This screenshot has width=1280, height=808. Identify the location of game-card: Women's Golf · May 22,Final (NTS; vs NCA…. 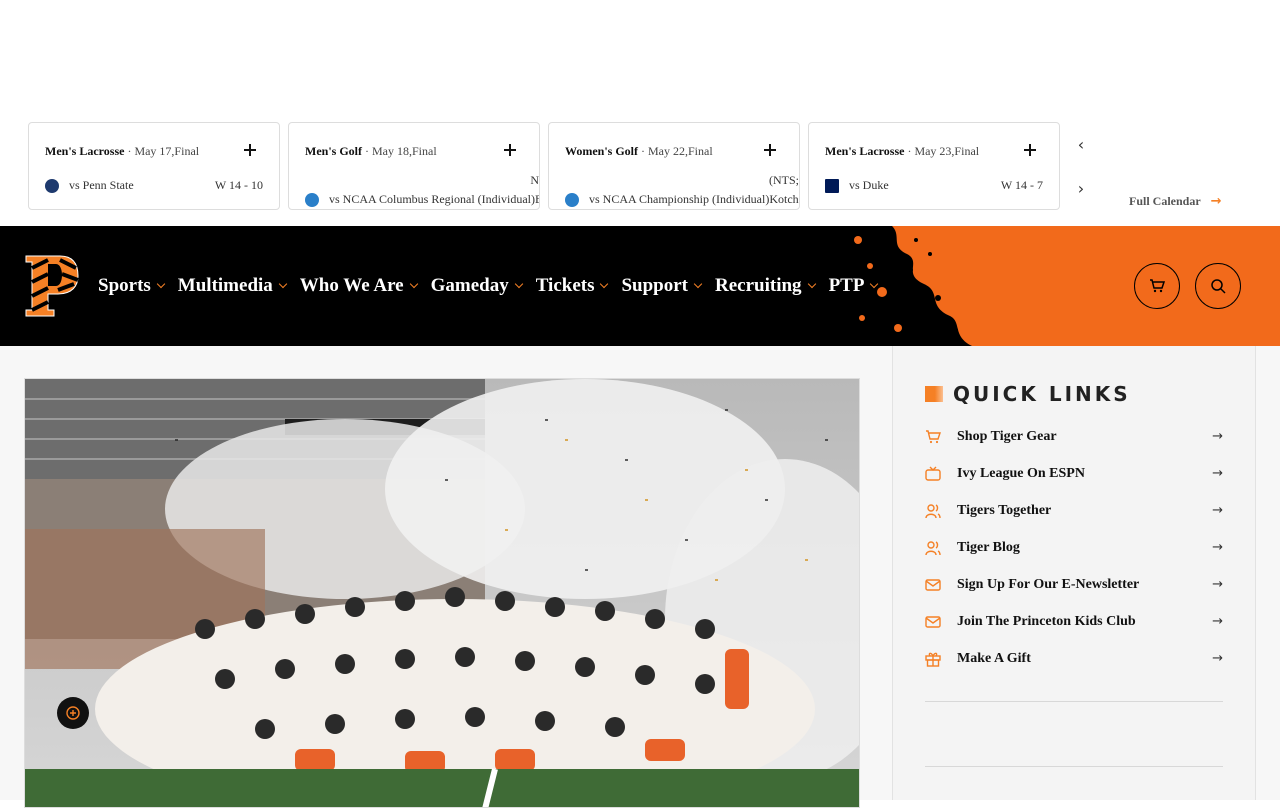
(674, 166).